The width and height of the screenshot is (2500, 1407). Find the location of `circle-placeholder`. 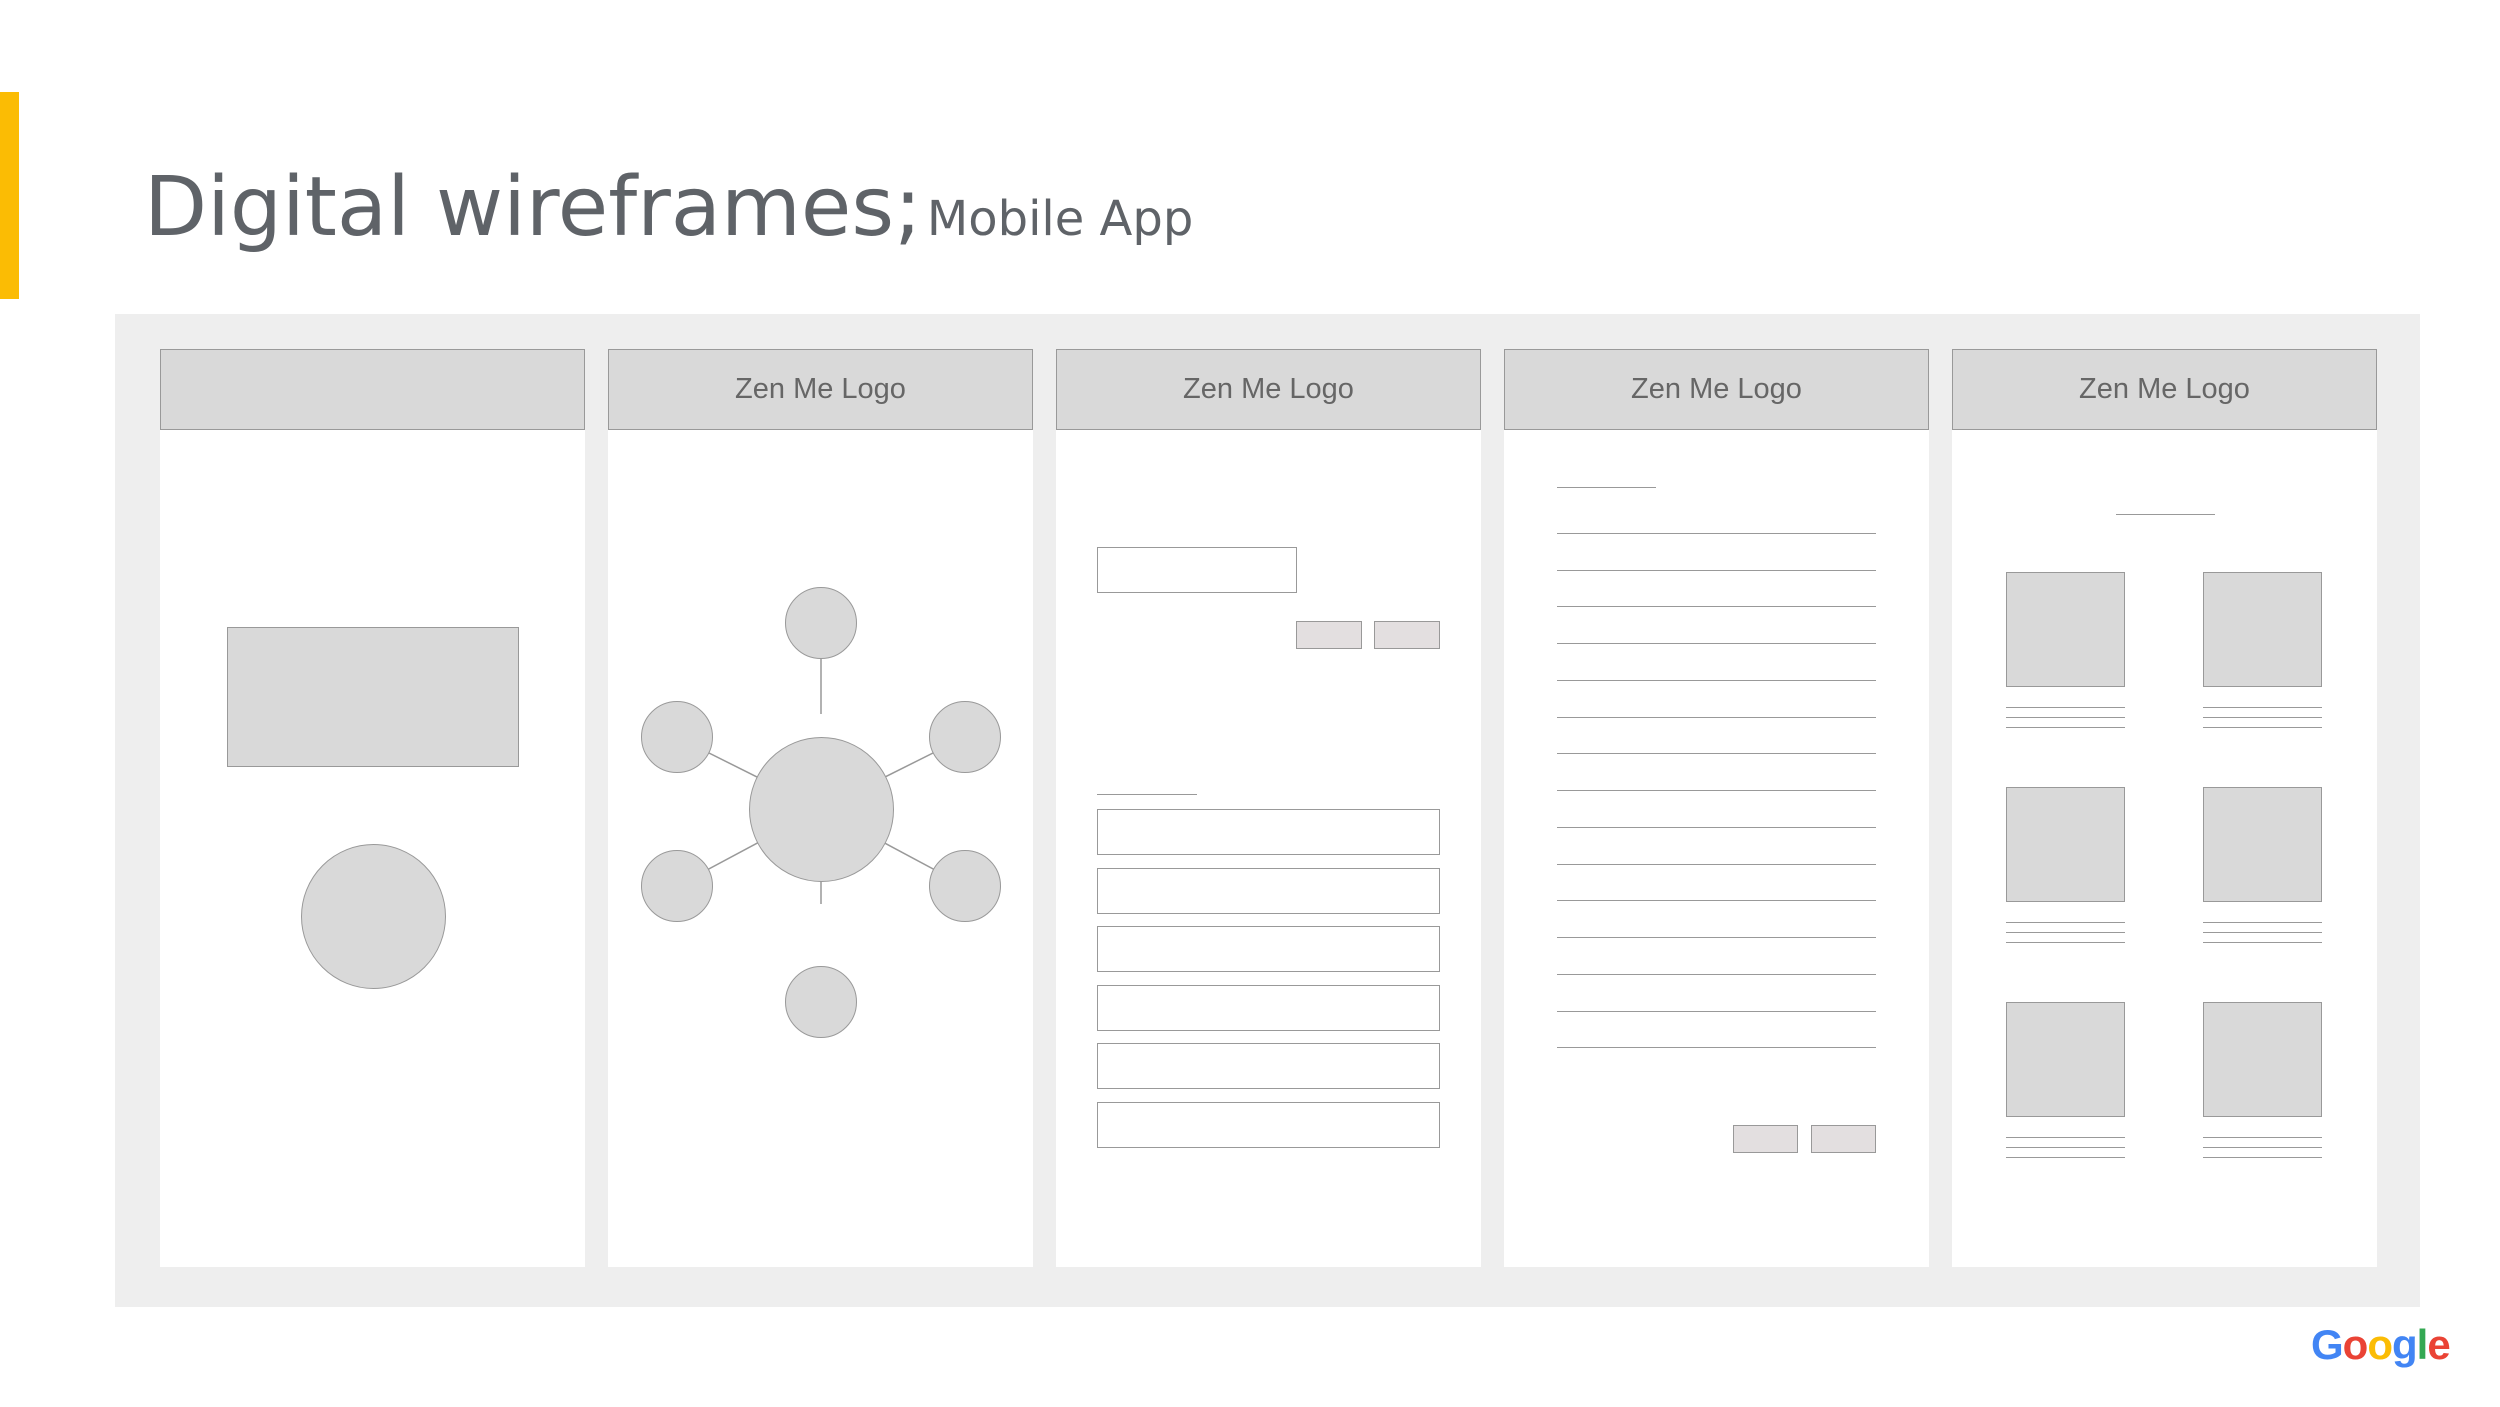

circle-placeholder is located at coordinates (373, 916).